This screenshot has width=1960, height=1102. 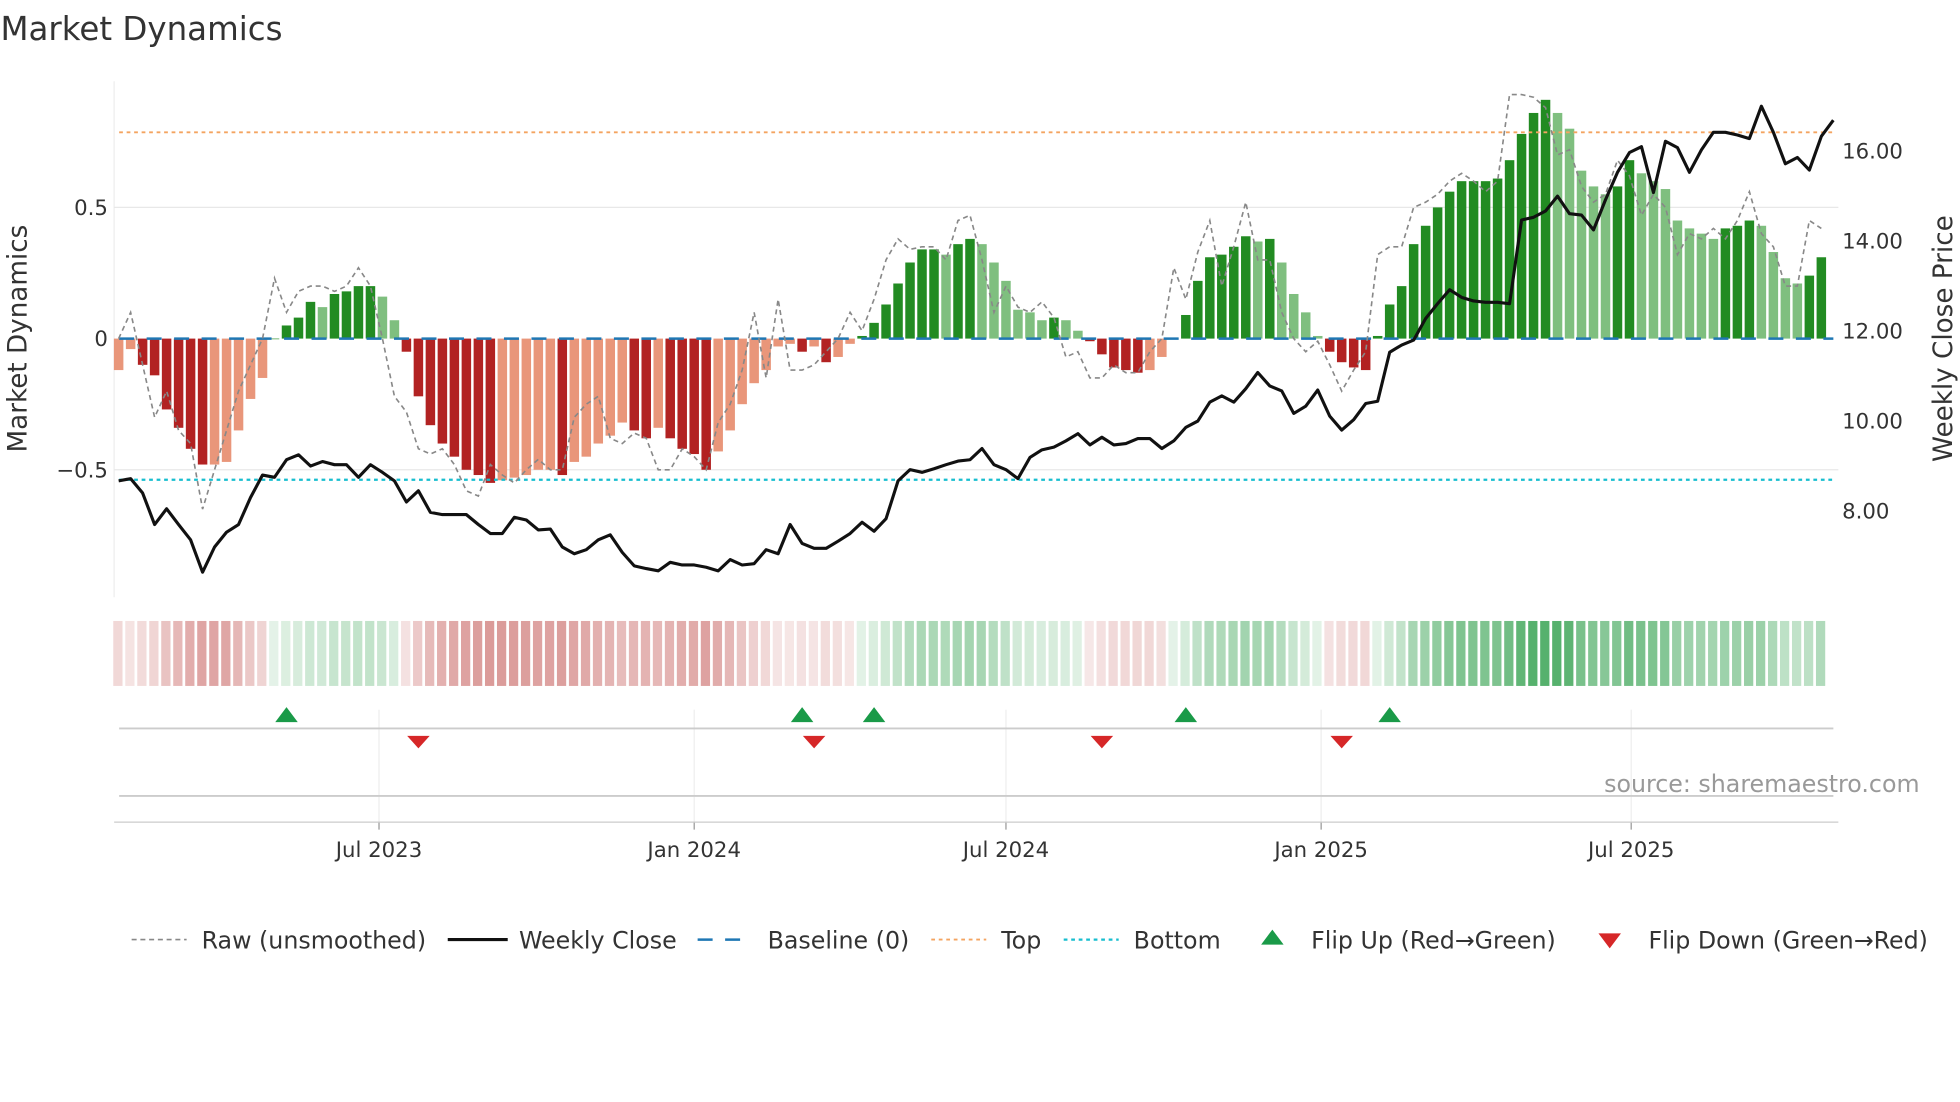 I want to click on legend-label: Raw (unsmoothed), so click(x=314, y=940).